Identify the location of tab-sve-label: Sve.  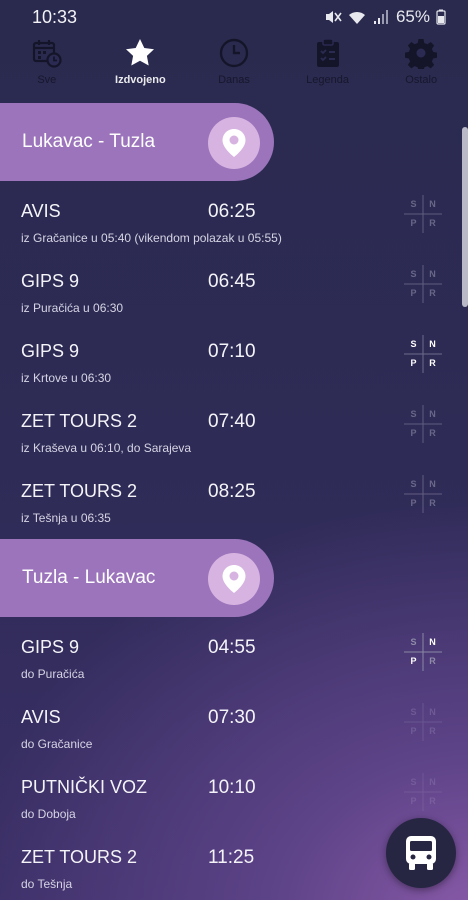
(47, 80).